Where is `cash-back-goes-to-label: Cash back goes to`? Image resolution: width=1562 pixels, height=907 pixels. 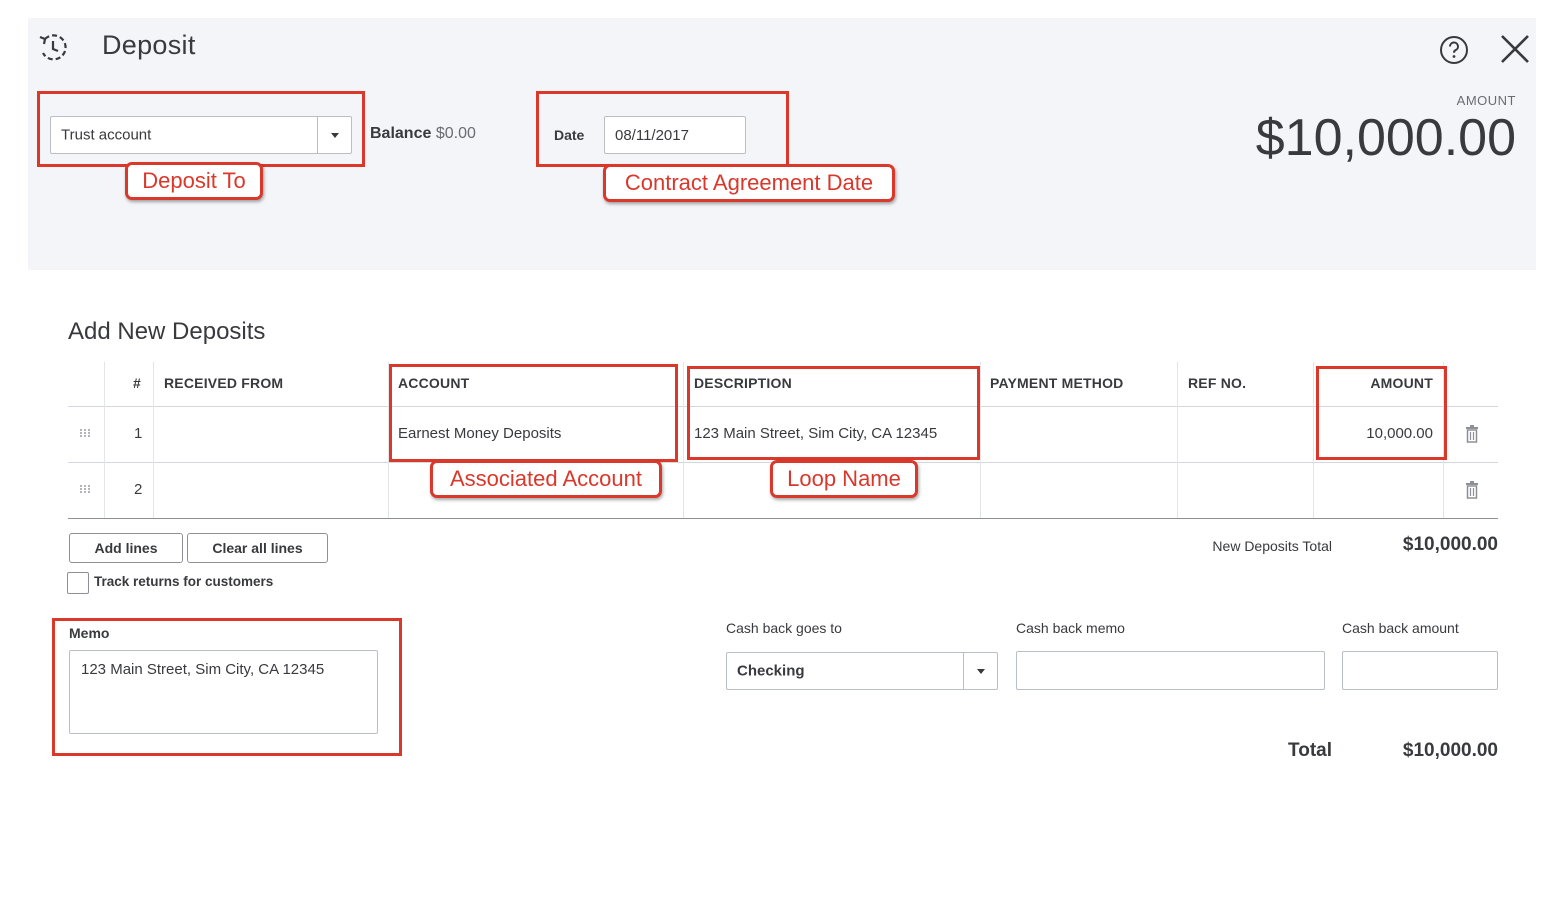
cash-back-goes-to-label: Cash back goes to is located at coordinates (784, 628).